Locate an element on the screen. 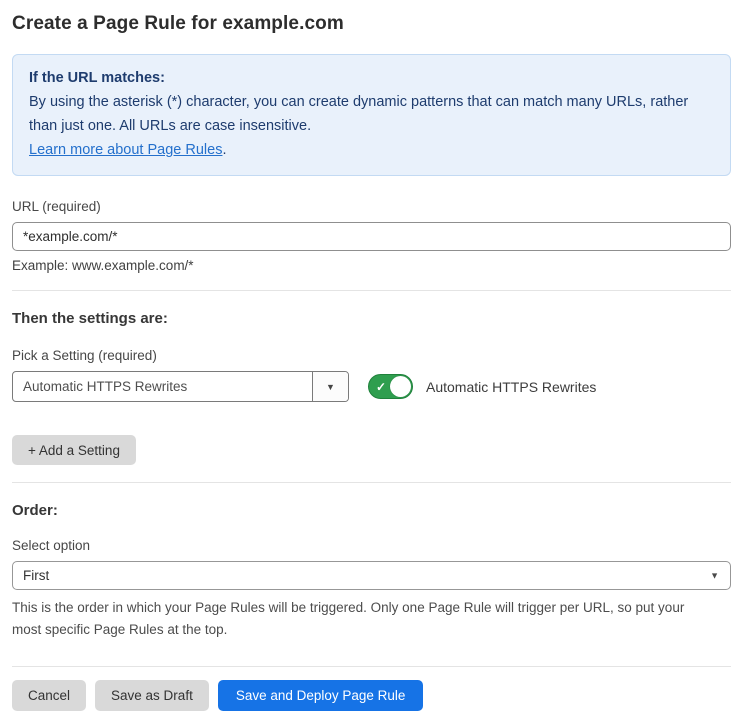 The width and height of the screenshot is (743, 711). url-input is located at coordinates (371, 236).